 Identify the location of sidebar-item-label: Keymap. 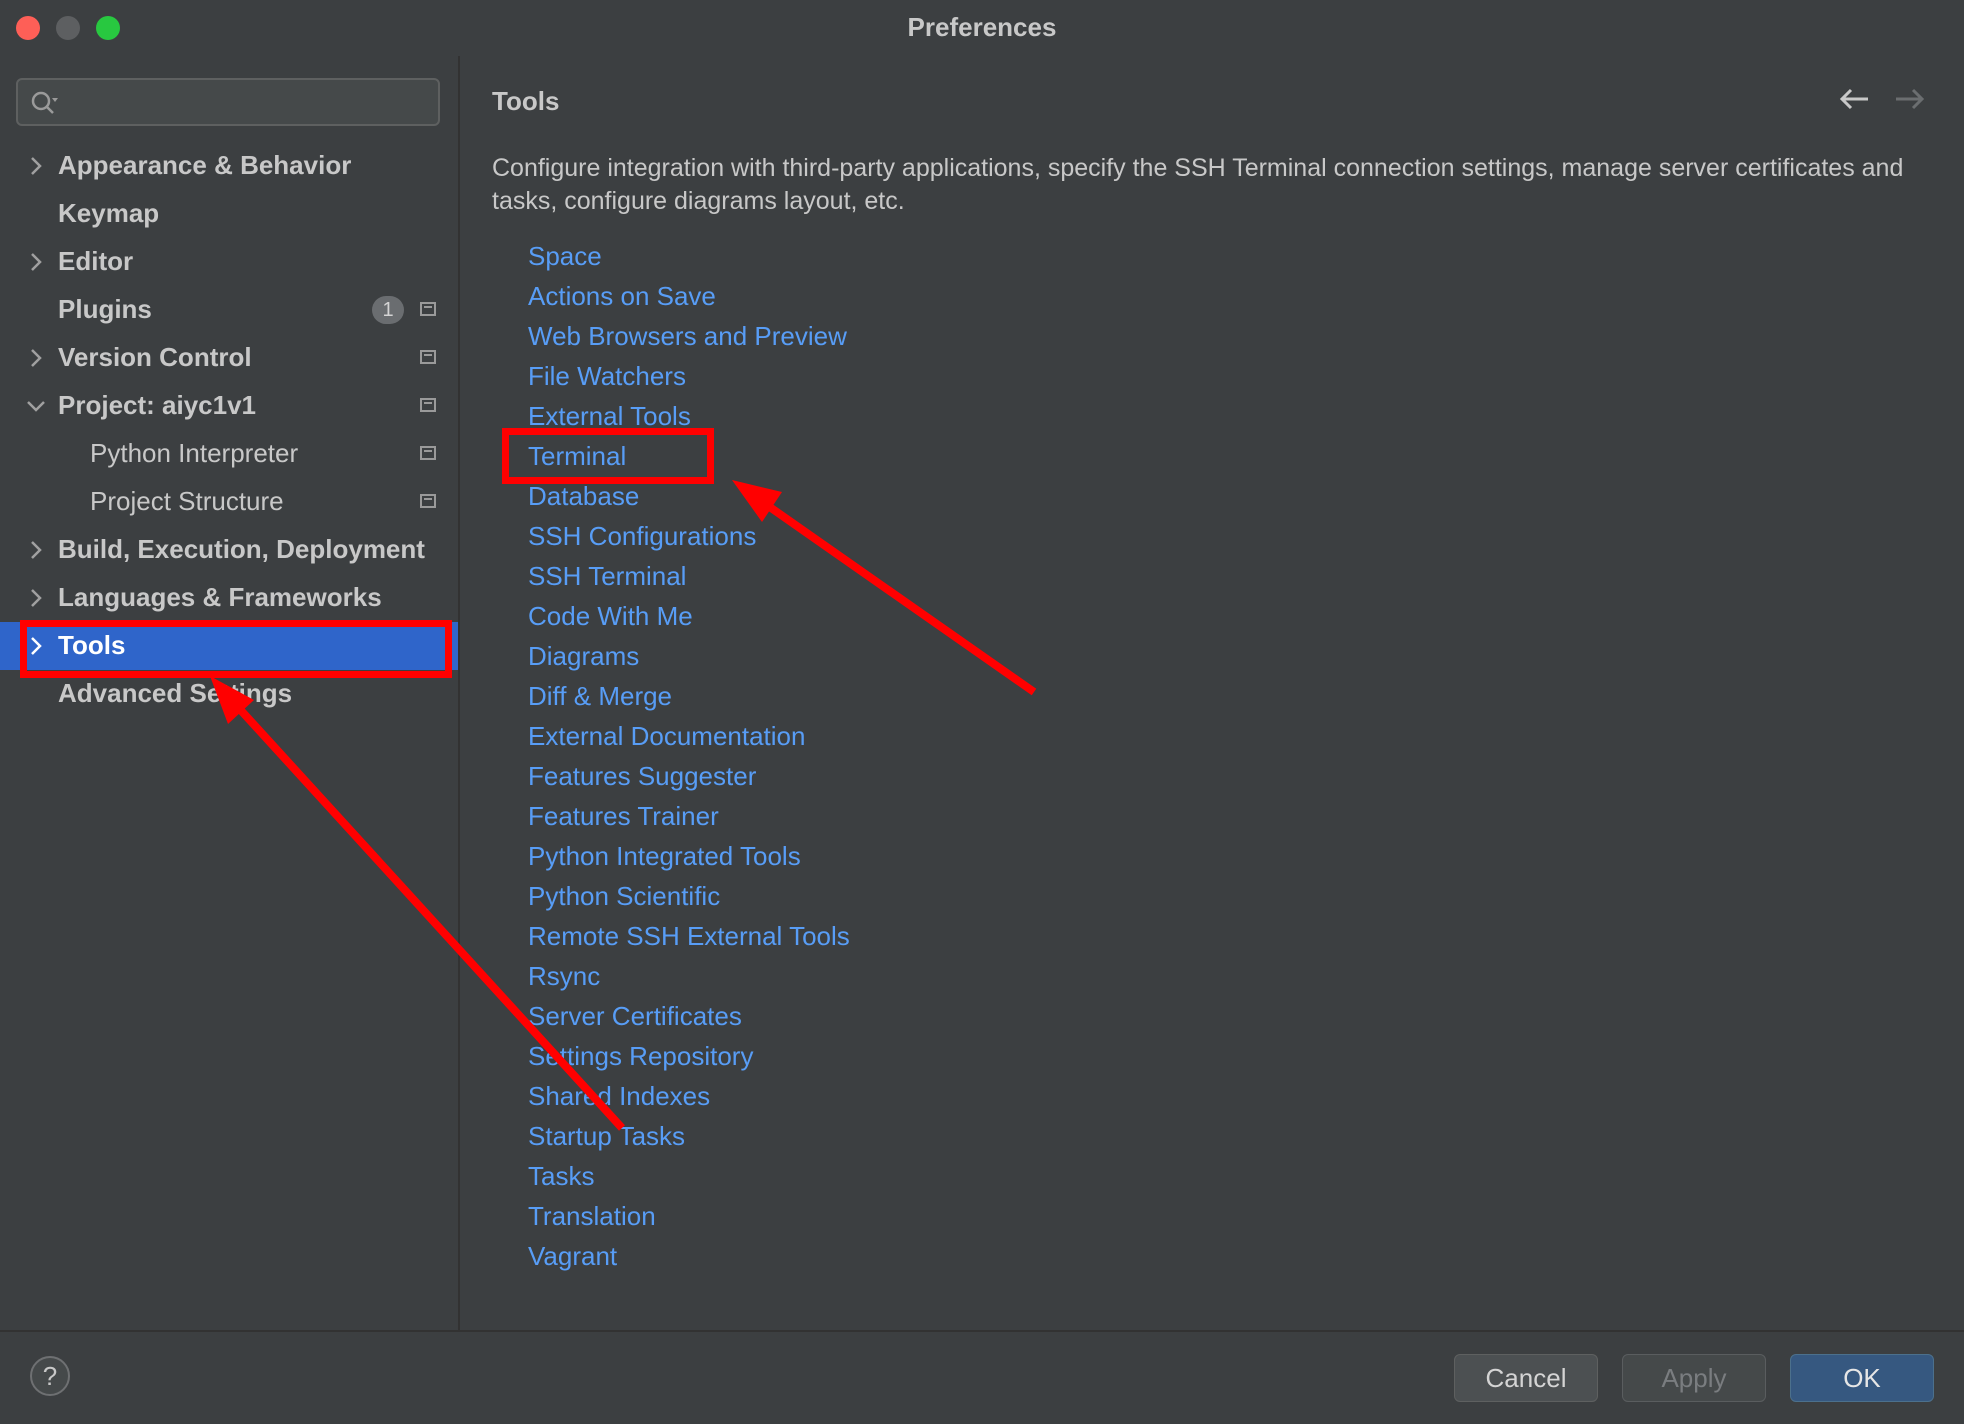
(109, 213).